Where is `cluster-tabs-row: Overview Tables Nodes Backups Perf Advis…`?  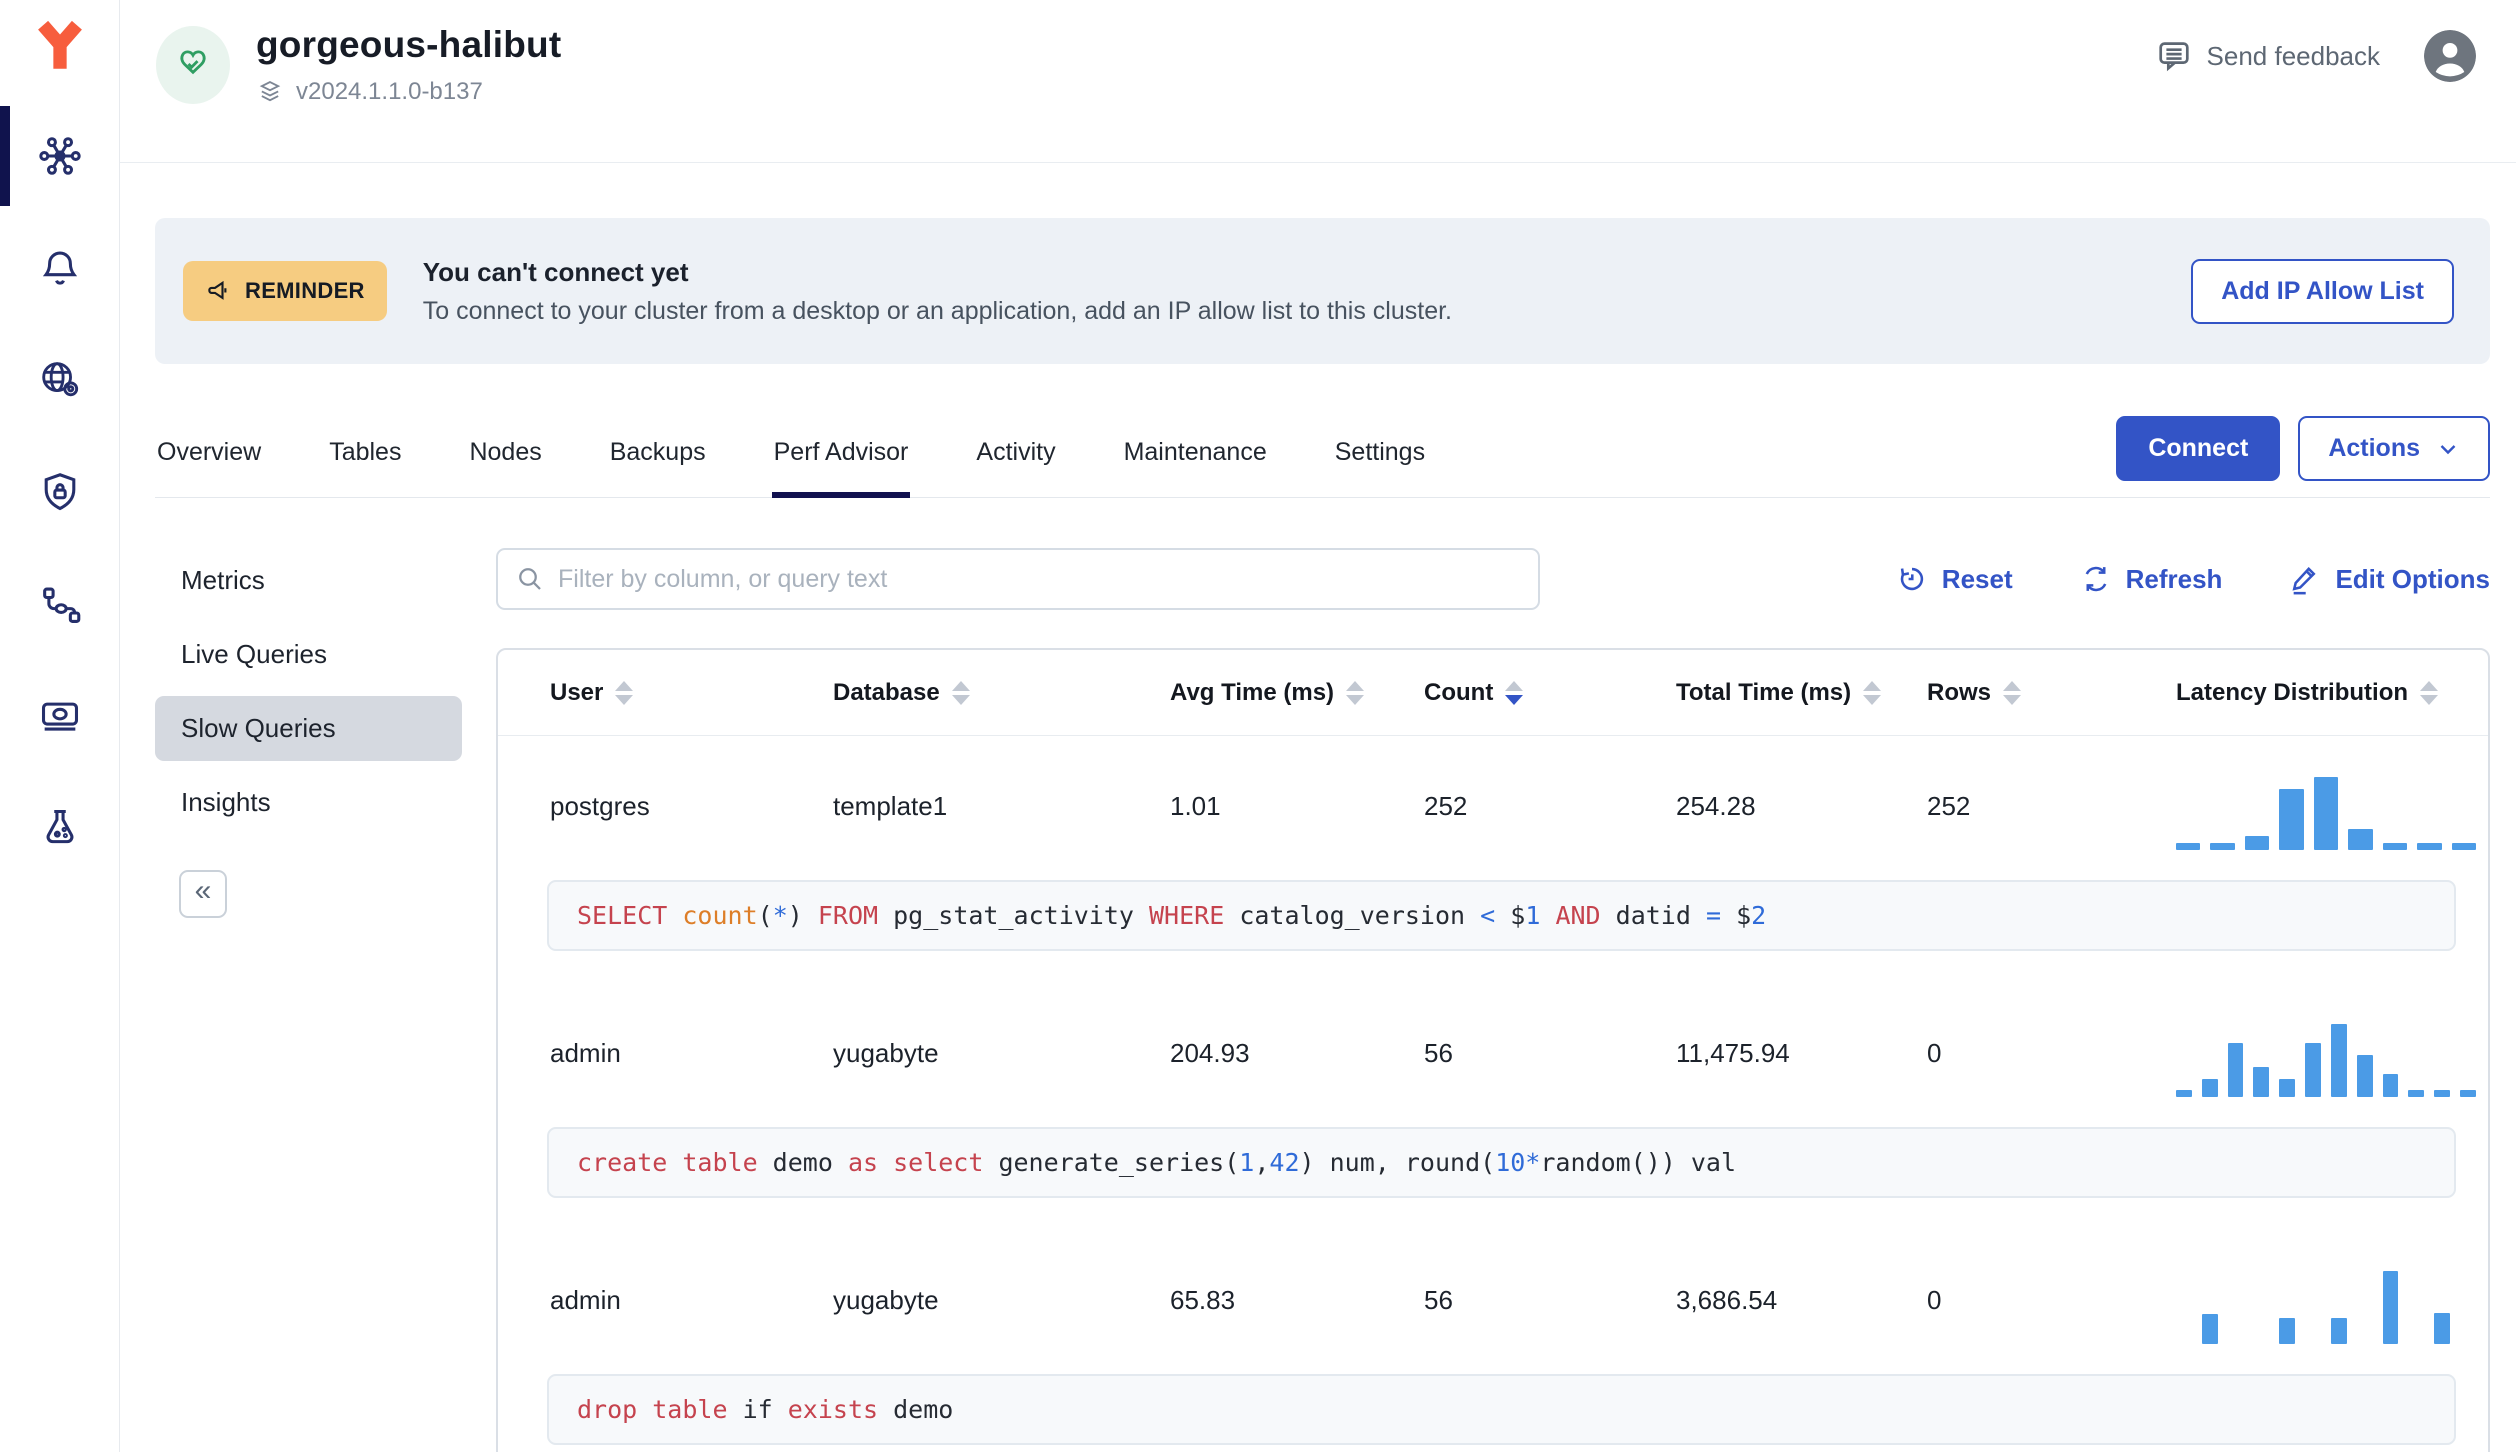
cluster-tabs-row: Overview Tables Nodes Backups Perf Advis… is located at coordinates (1322, 457).